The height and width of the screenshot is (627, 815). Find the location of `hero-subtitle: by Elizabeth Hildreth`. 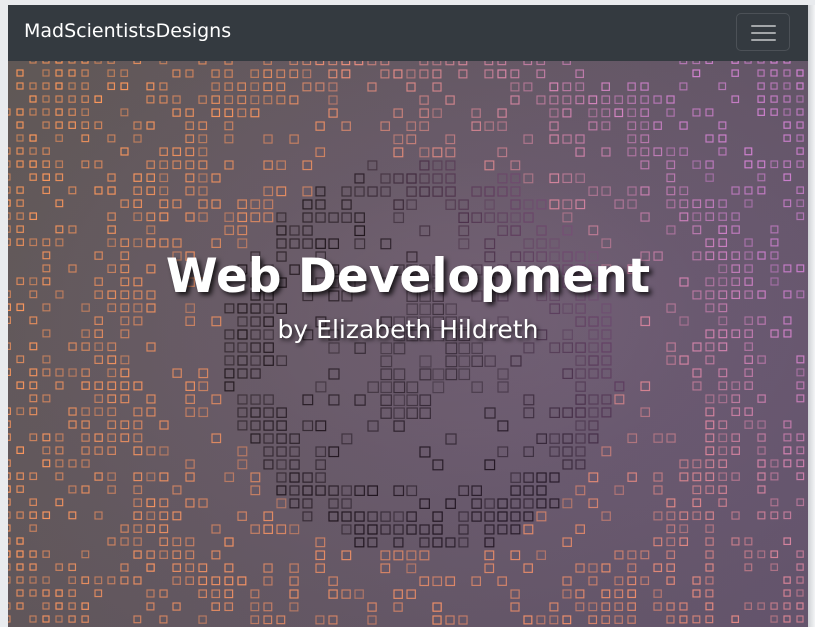

hero-subtitle: by Elizabeth Hildreth is located at coordinates (408, 329).